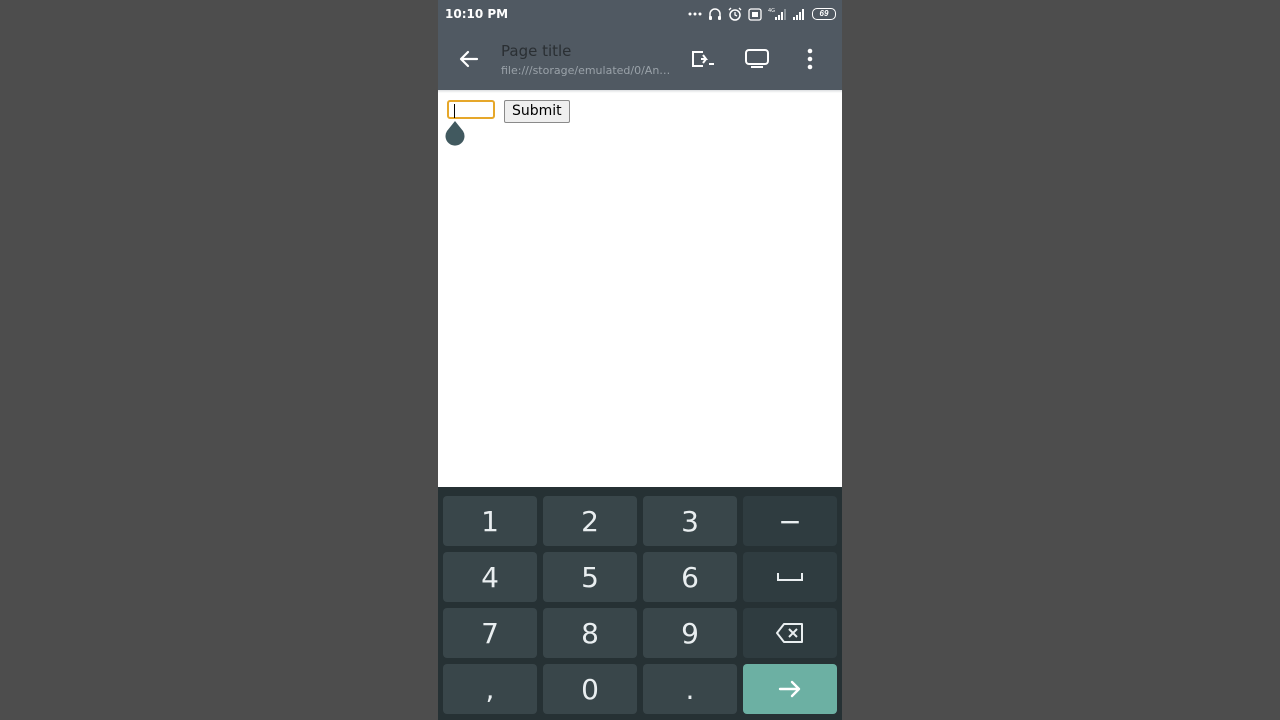  What do you see at coordinates (810, 59) in the screenshot?
I see `more-vert-icon` at bounding box center [810, 59].